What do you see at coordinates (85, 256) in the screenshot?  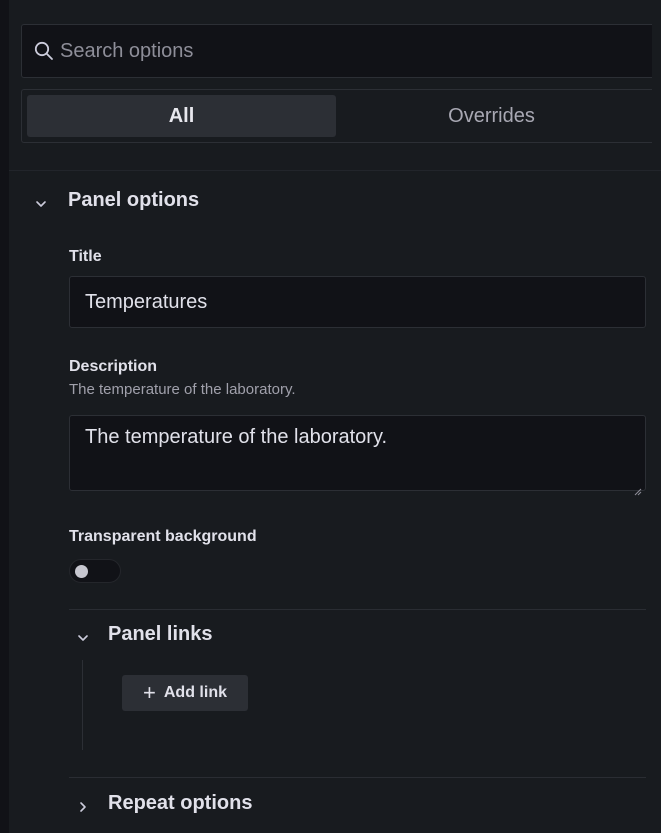 I see `title-label: Title` at bounding box center [85, 256].